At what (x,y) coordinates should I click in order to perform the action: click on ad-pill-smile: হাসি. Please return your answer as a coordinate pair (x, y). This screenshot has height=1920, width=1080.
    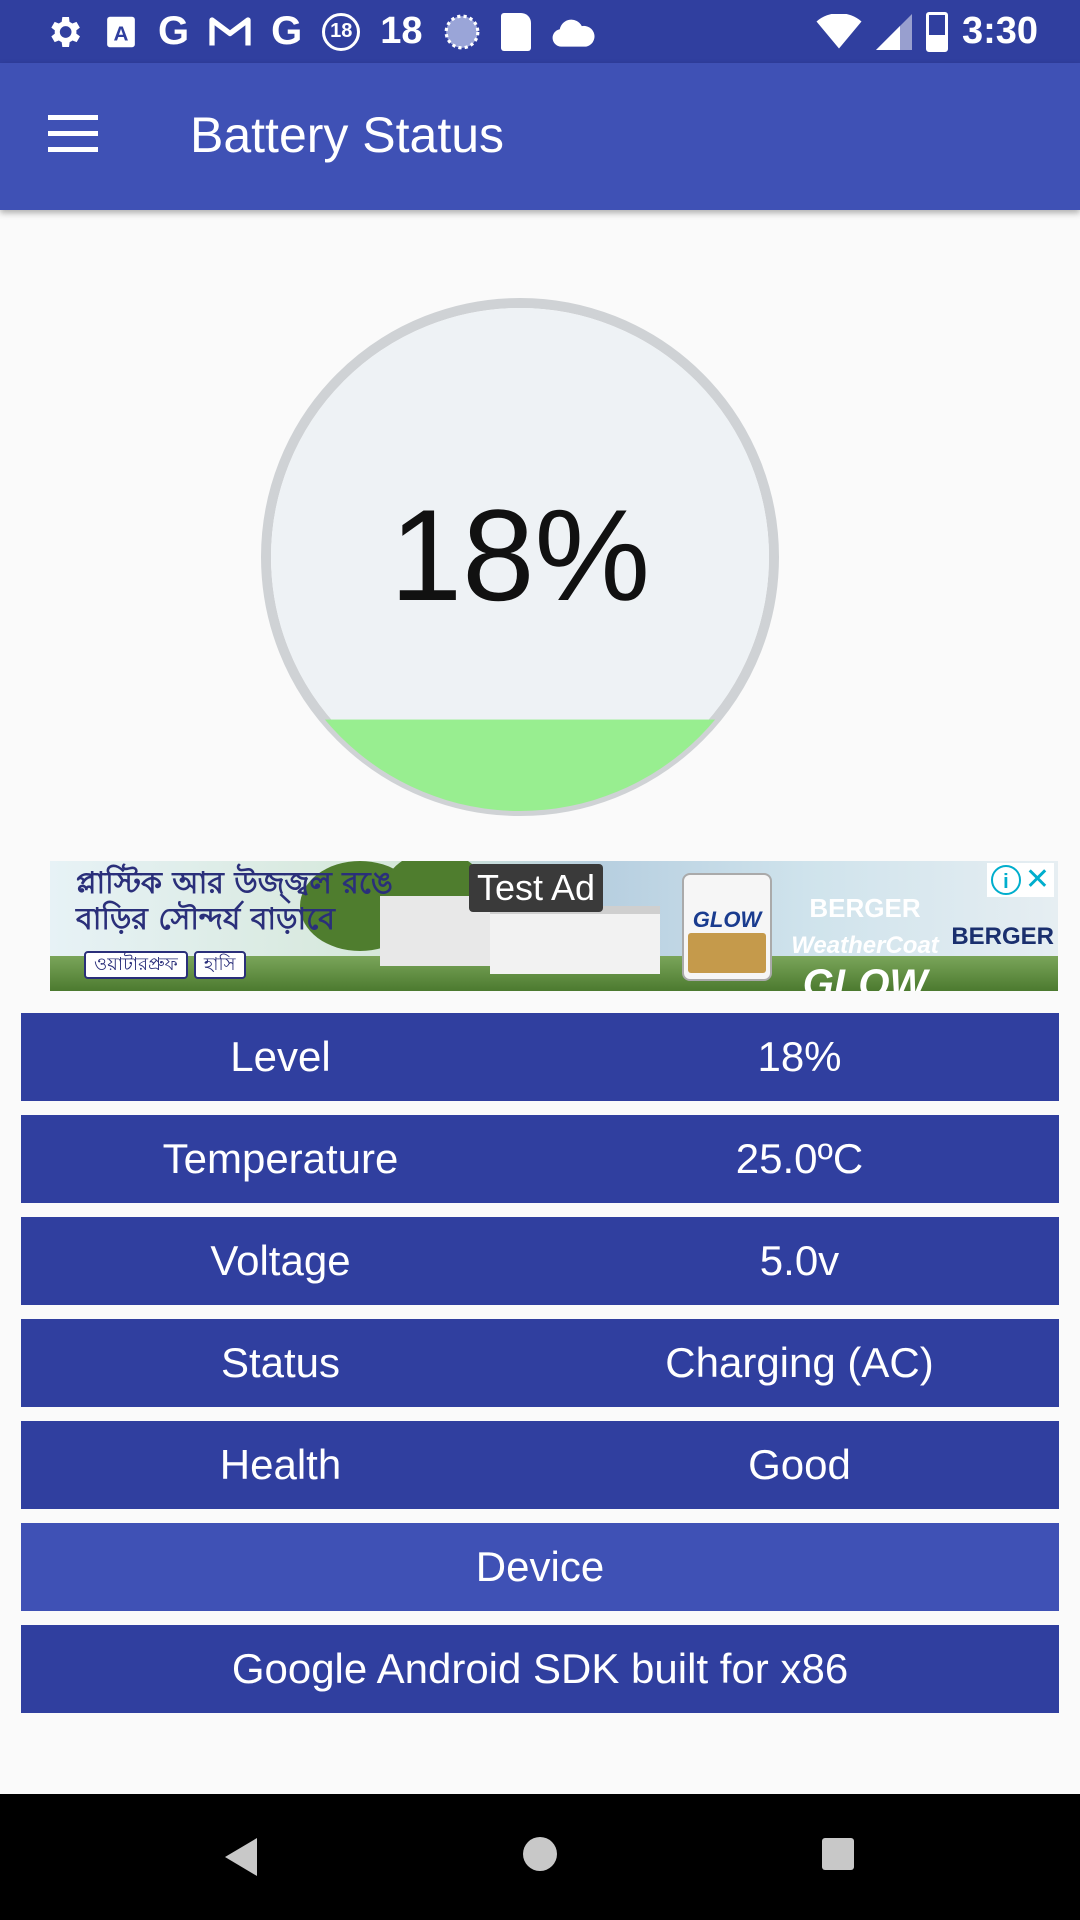
    Looking at the image, I should click on (219, 965).